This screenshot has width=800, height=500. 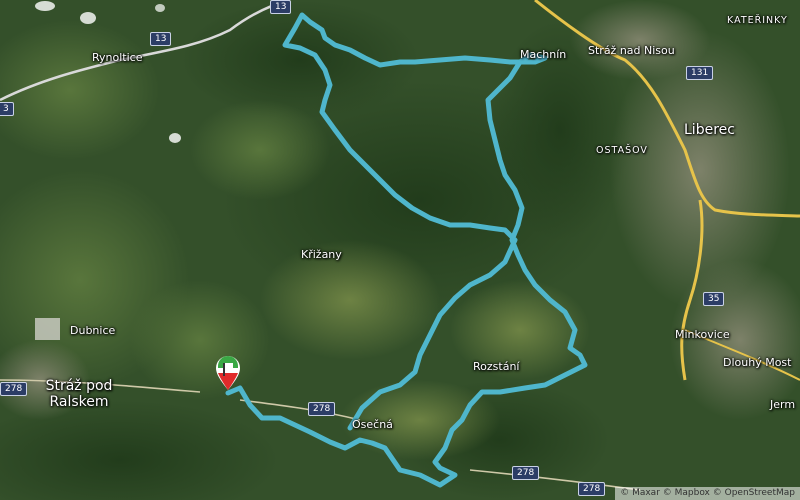 I want to click on road-shield-131: 131, so click(x=700, y=73).